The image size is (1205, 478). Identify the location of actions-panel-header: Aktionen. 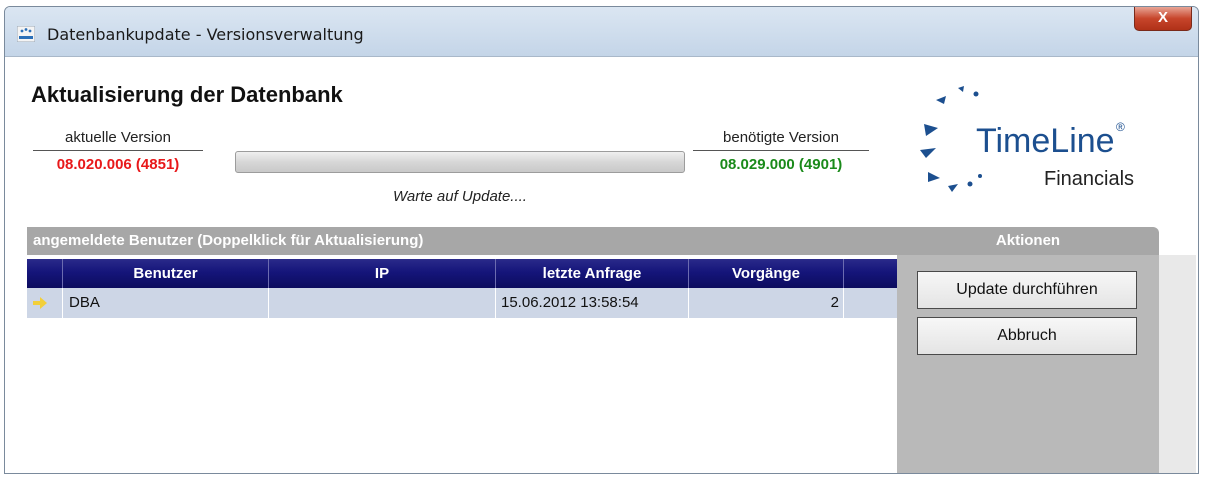
(1028, 241).